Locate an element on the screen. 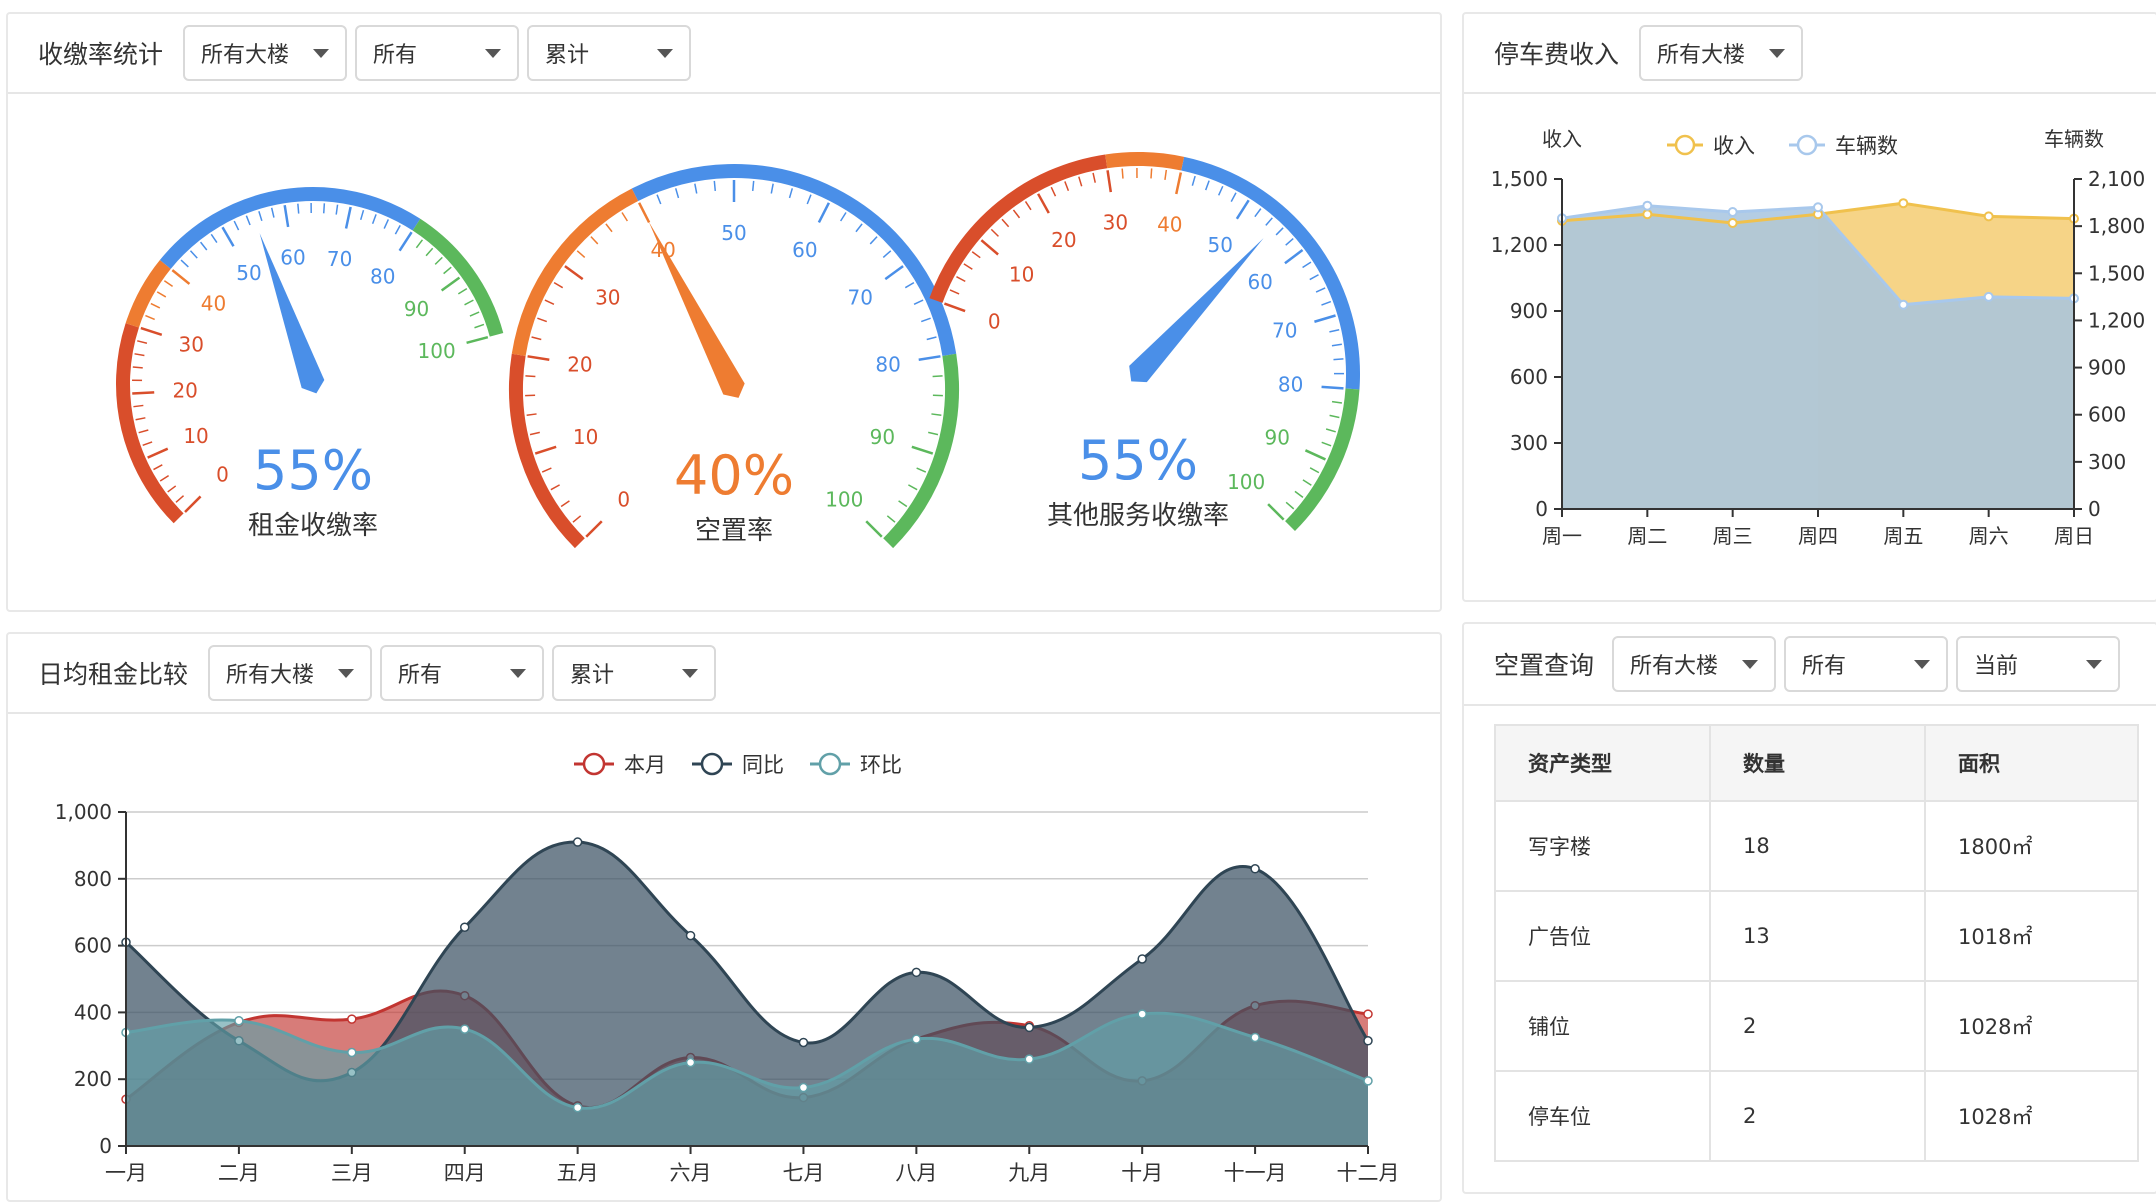 The width and height of the screenshot is (2156, 1202). column-header: 面积 is located at coordinates (2031, 763).